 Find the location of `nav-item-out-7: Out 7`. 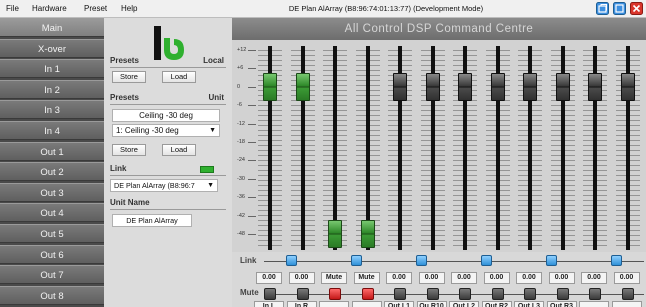

nav-item-out-7: Out 7 is located at coordinates (52, 275).